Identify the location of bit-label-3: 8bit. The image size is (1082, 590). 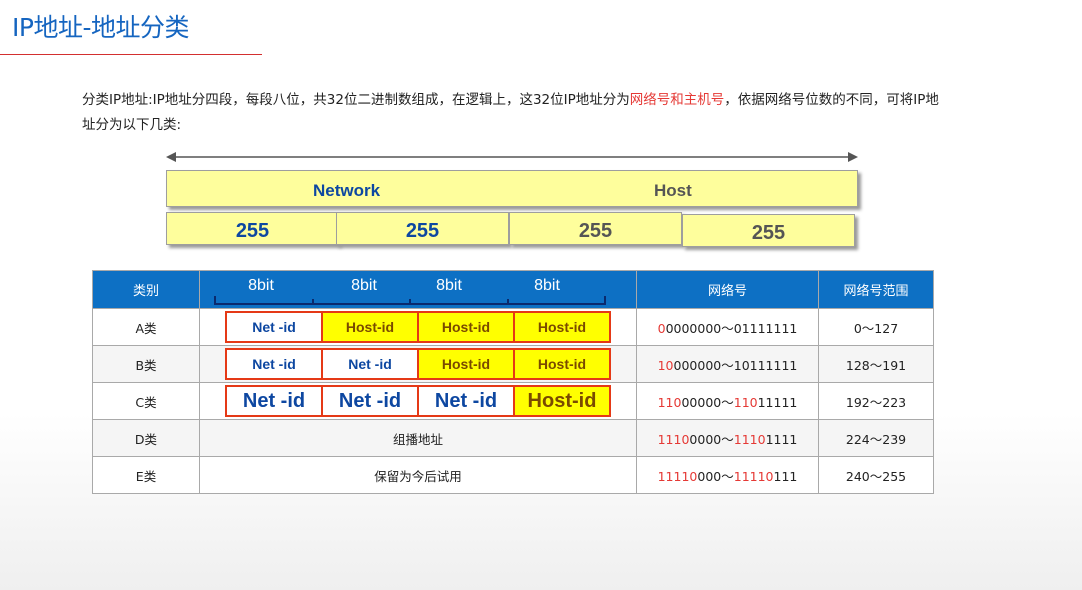
(449, 285).